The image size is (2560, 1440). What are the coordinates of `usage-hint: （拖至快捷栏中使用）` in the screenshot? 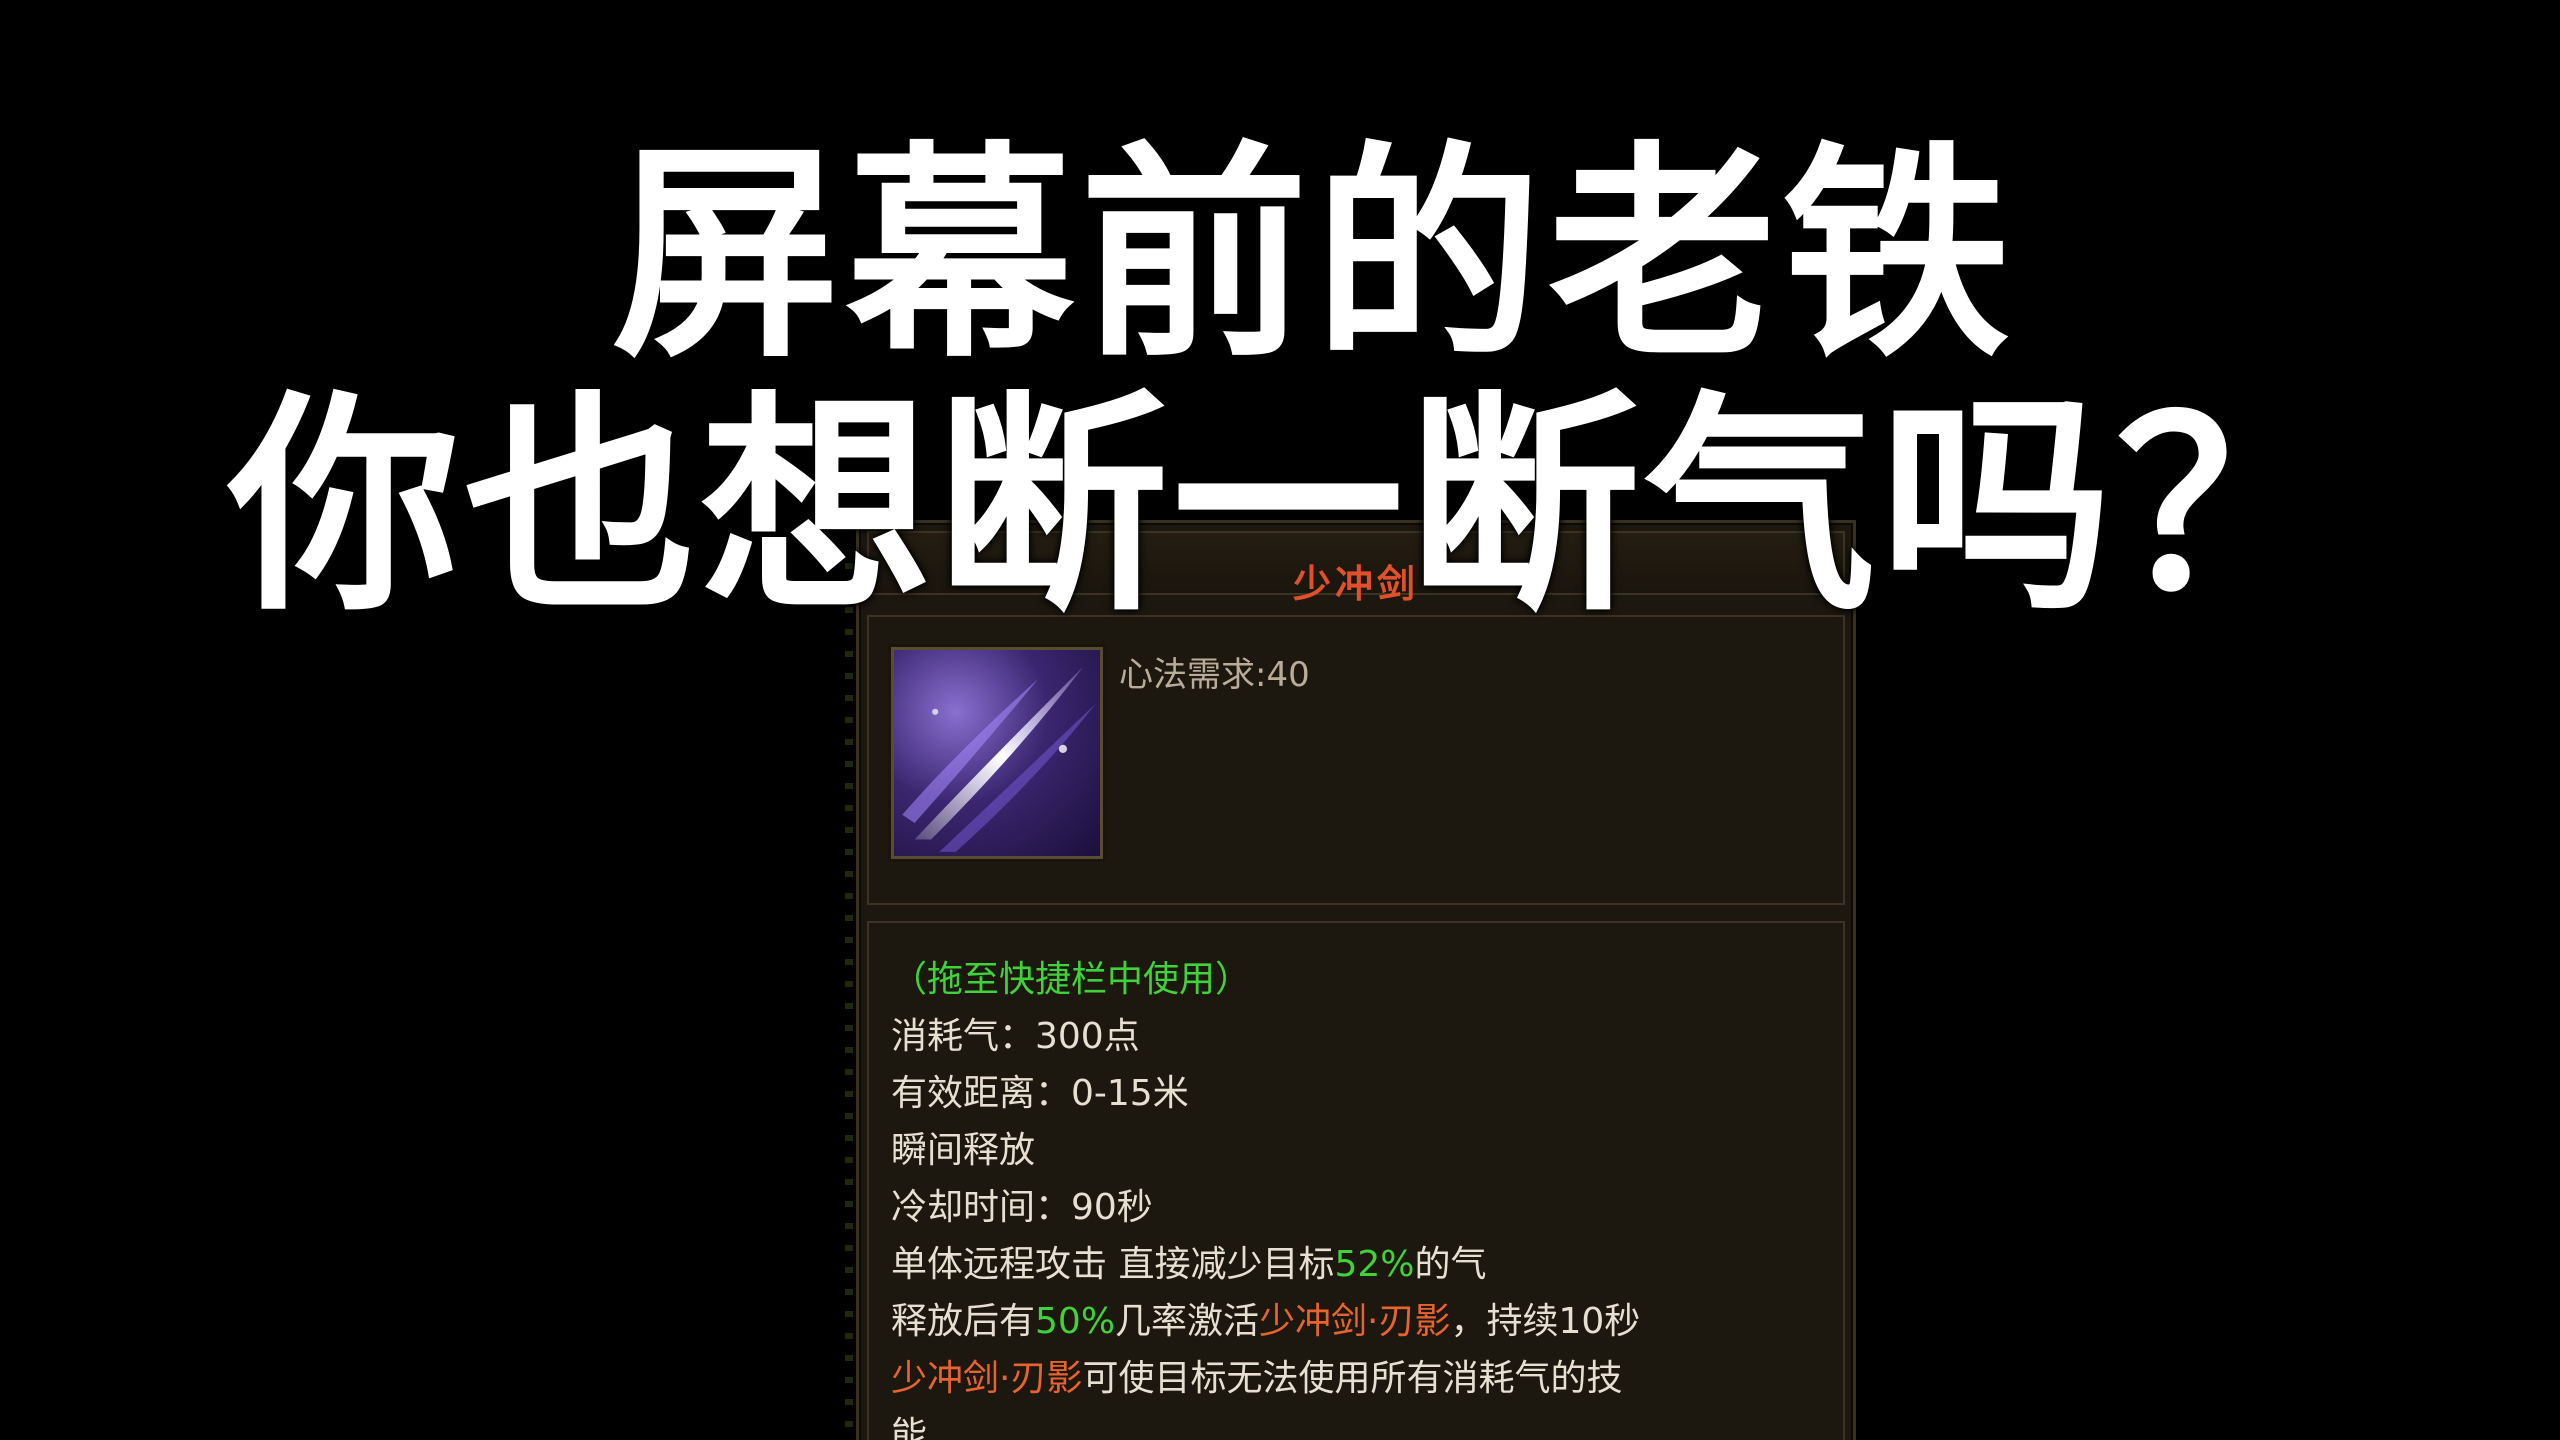 It's located at (1071, 979).